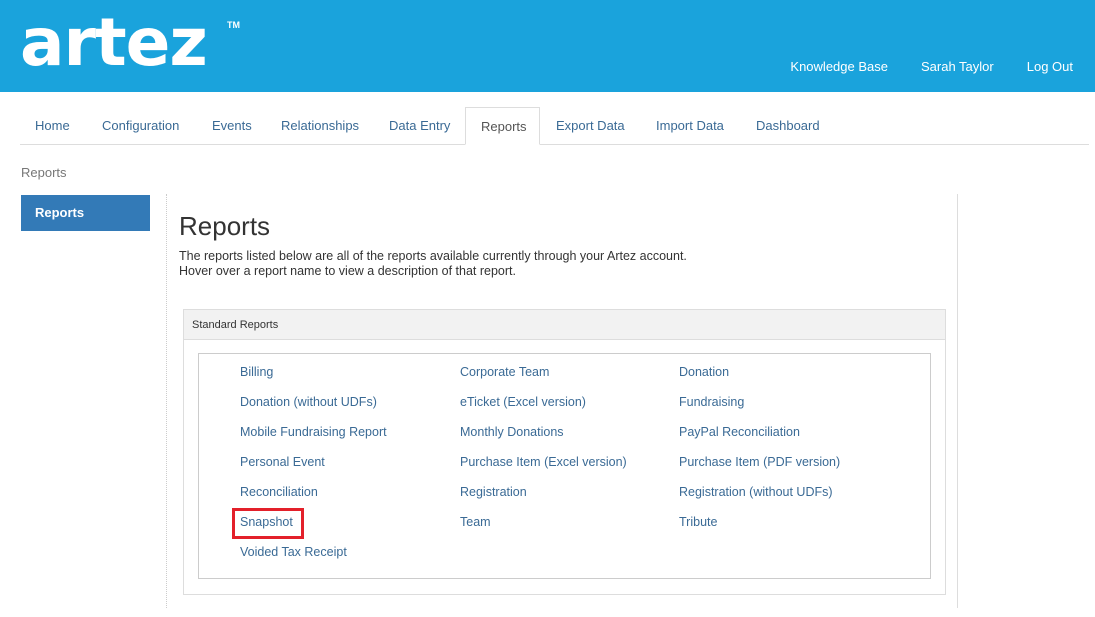 The image size is (1095, 617). I want to click on logo-text: artez, so click(114, 42).